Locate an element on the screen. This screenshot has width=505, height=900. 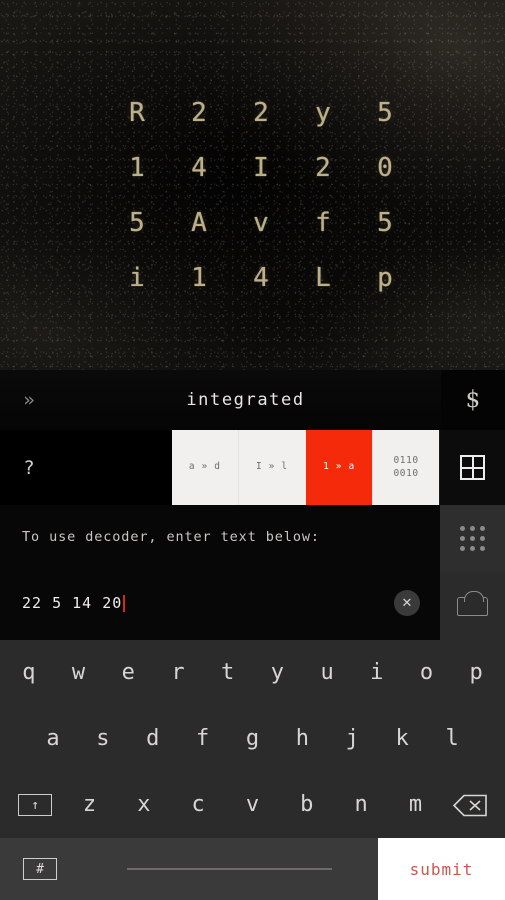
mode-button-1-to-a: 1 » a is located at coordinates (339, 467).